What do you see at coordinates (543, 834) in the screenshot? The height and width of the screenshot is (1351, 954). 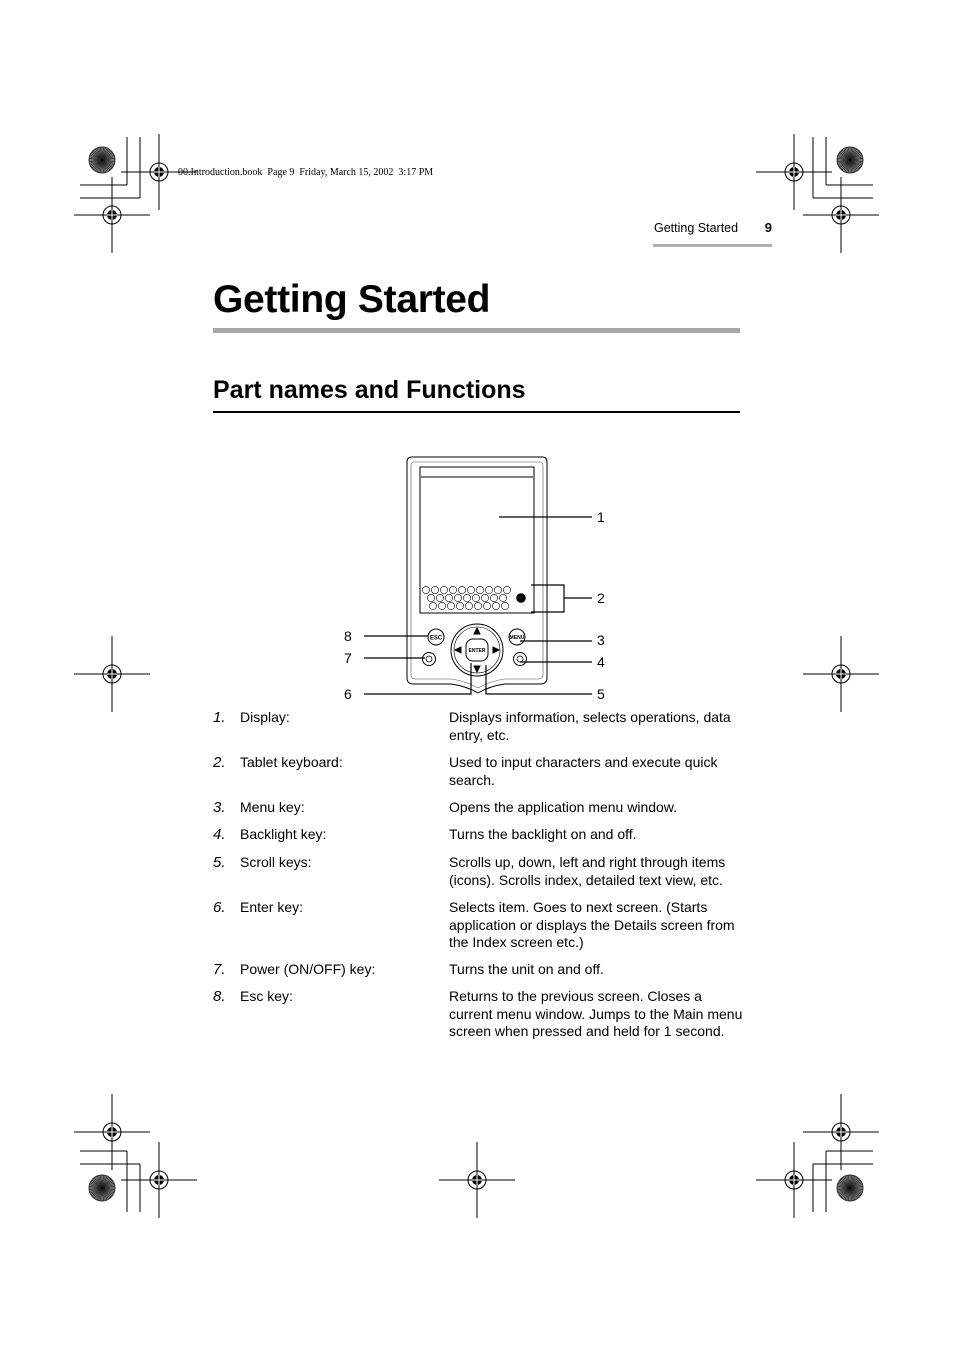 I see `item-description: Turns the backlight on and off.` at bounding box center [543, 834].